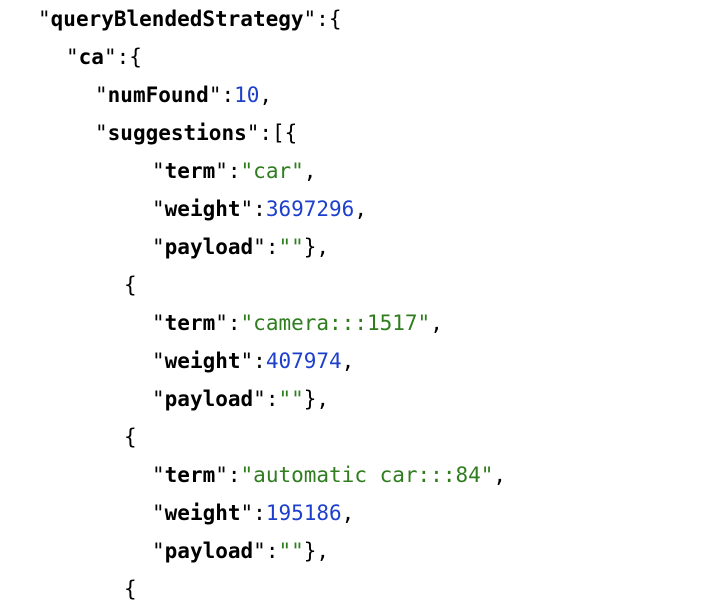 This screenshot has height=610, width=724. I want to click on suggestions-key: suggestions, so click(177, 133).